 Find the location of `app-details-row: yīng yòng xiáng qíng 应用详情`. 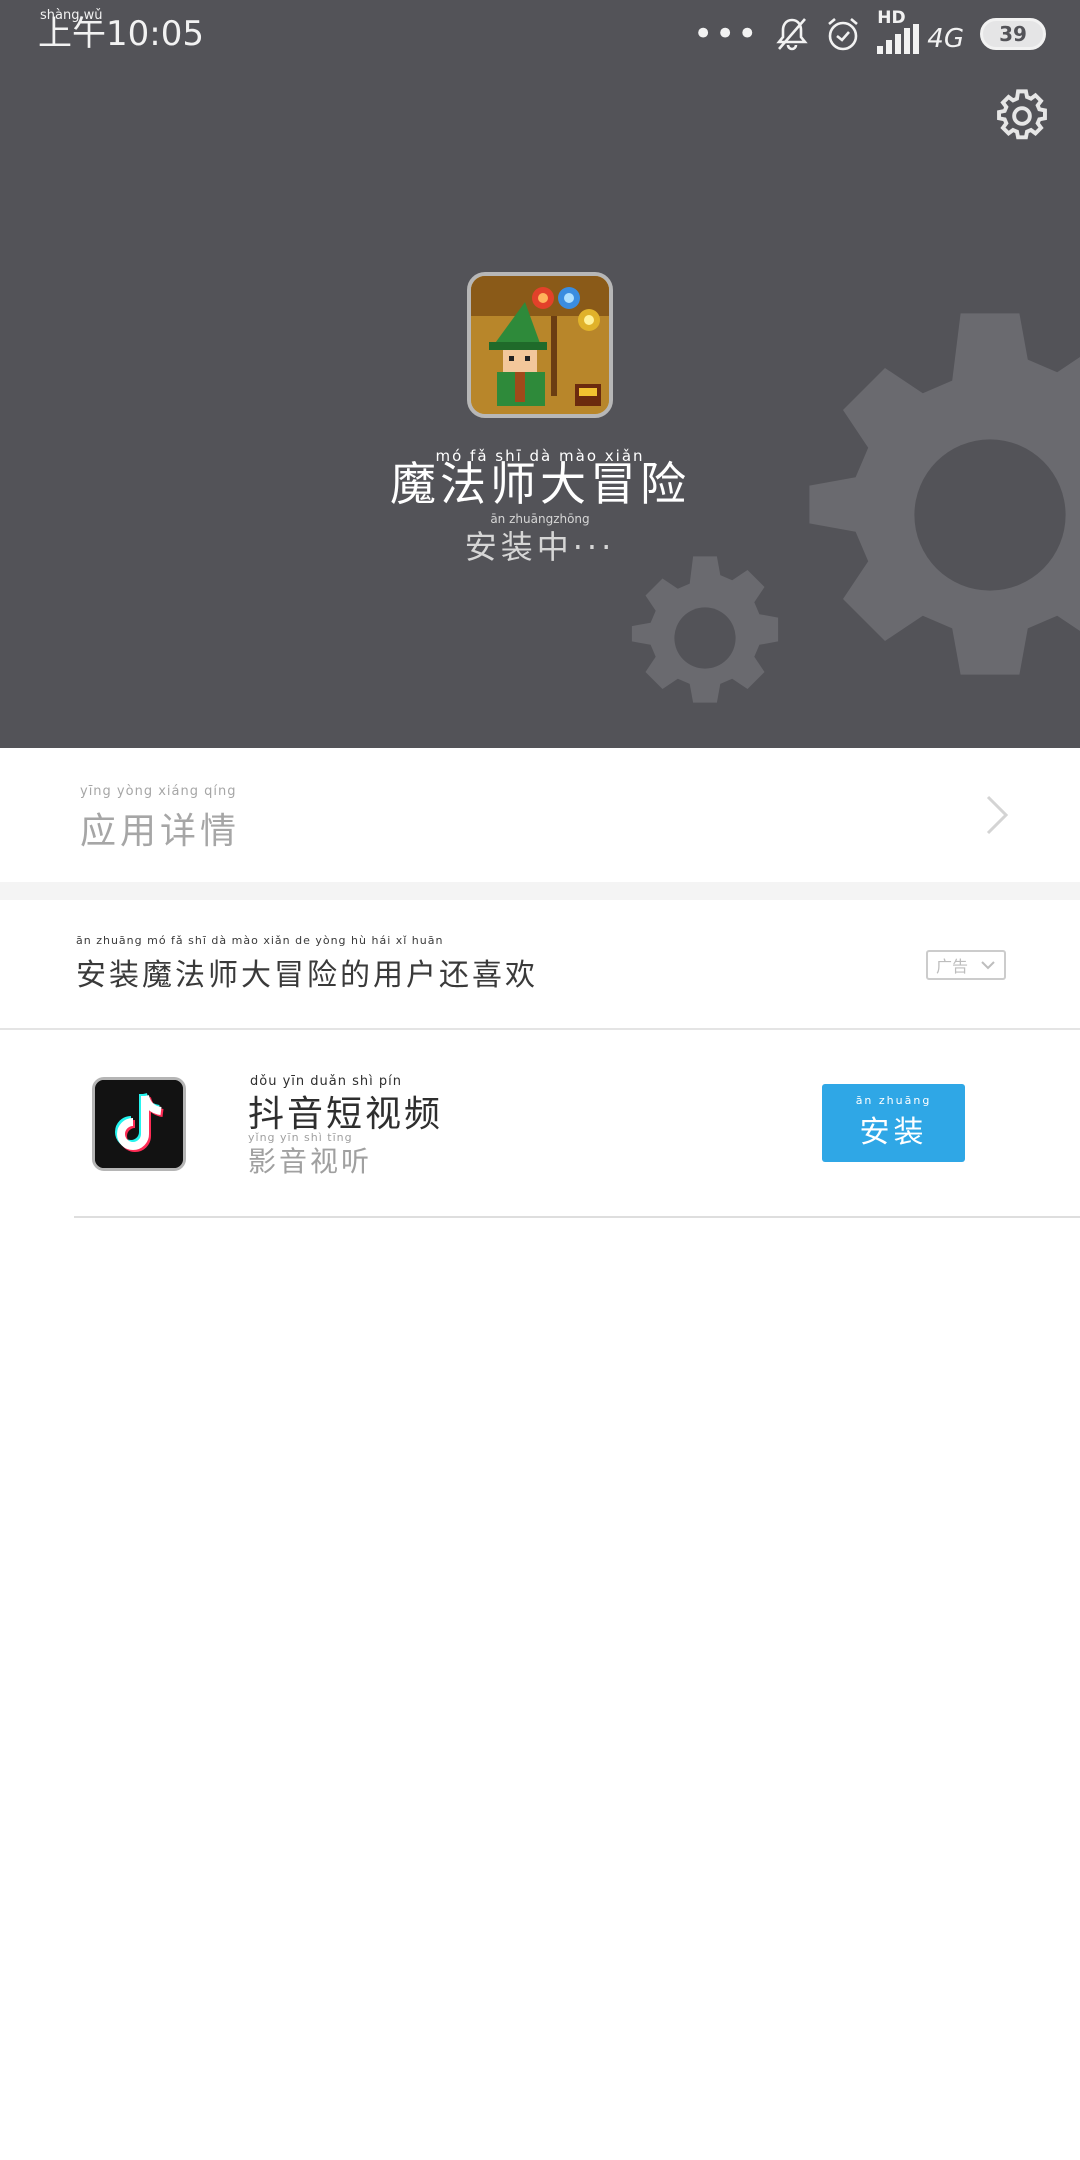

app-details-row: yīng yòng xiáng qíng 应用详情 is located at coordinates (540, 815).